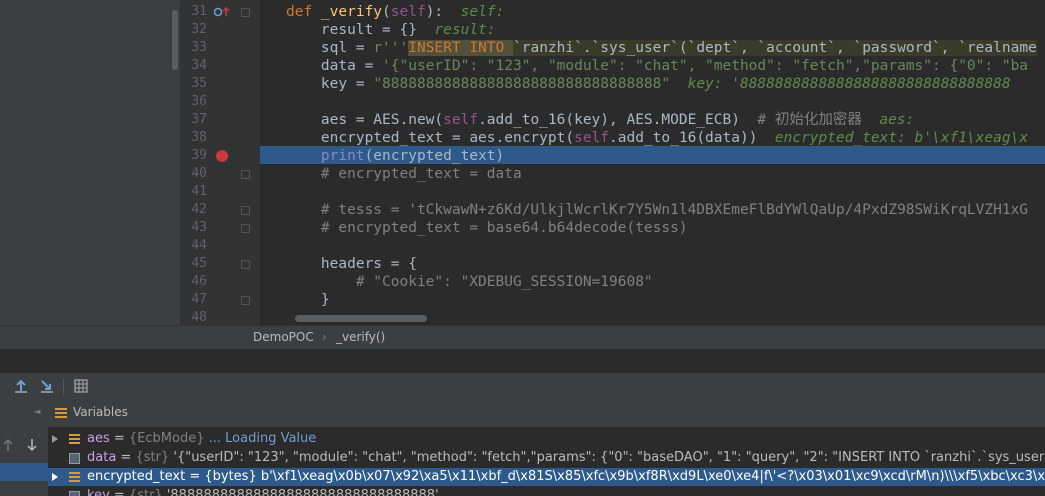 The height and width of the screenshot is (496, 1045). Describe the element at coordinates (199, 65) in the screenshot. I see `line-number: 34` at that location.